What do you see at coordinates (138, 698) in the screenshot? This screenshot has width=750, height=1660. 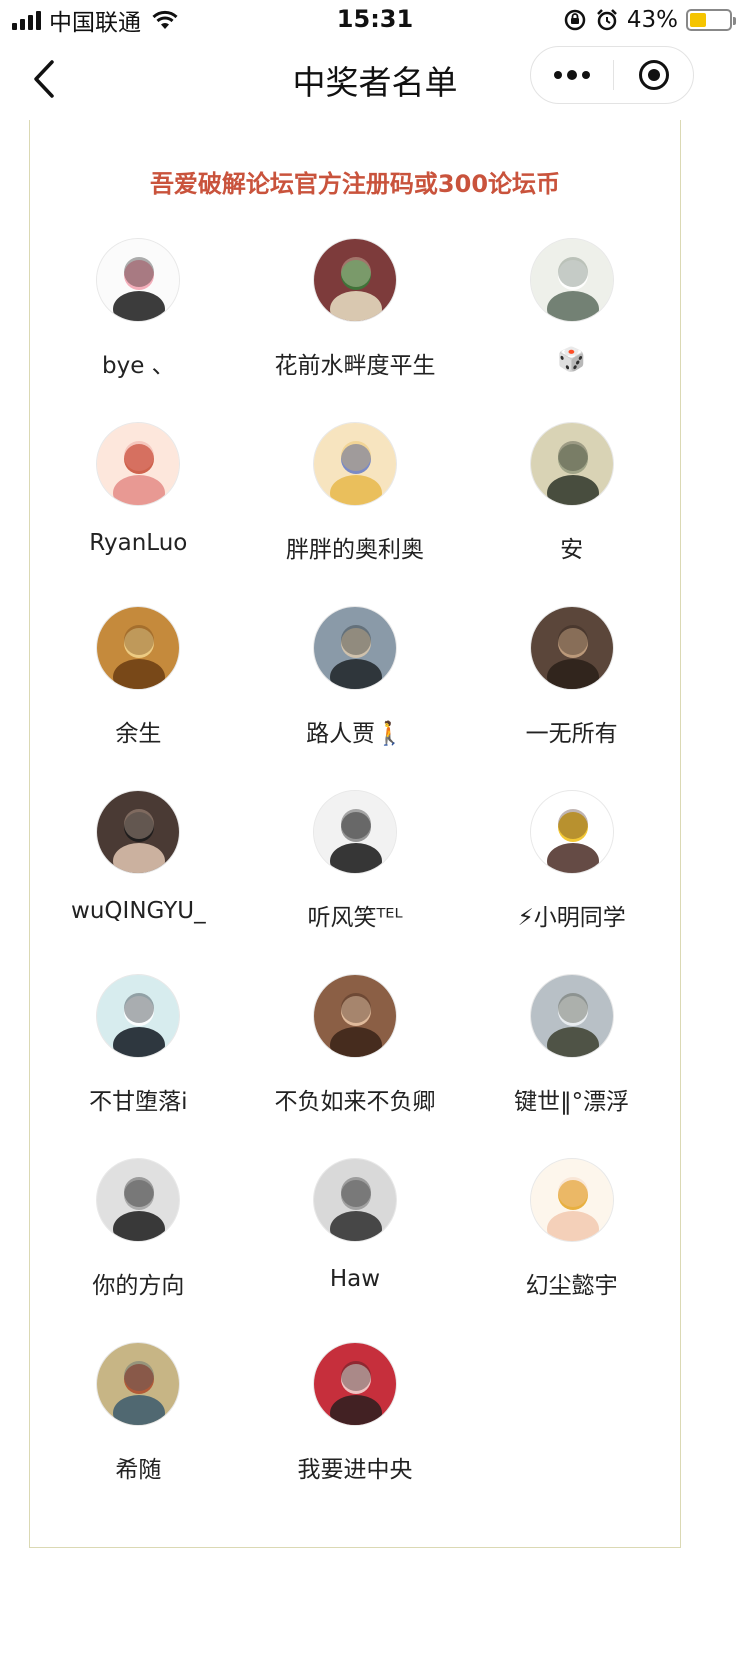 I see `winner-item: 余生` at bounding box center [138, 698].